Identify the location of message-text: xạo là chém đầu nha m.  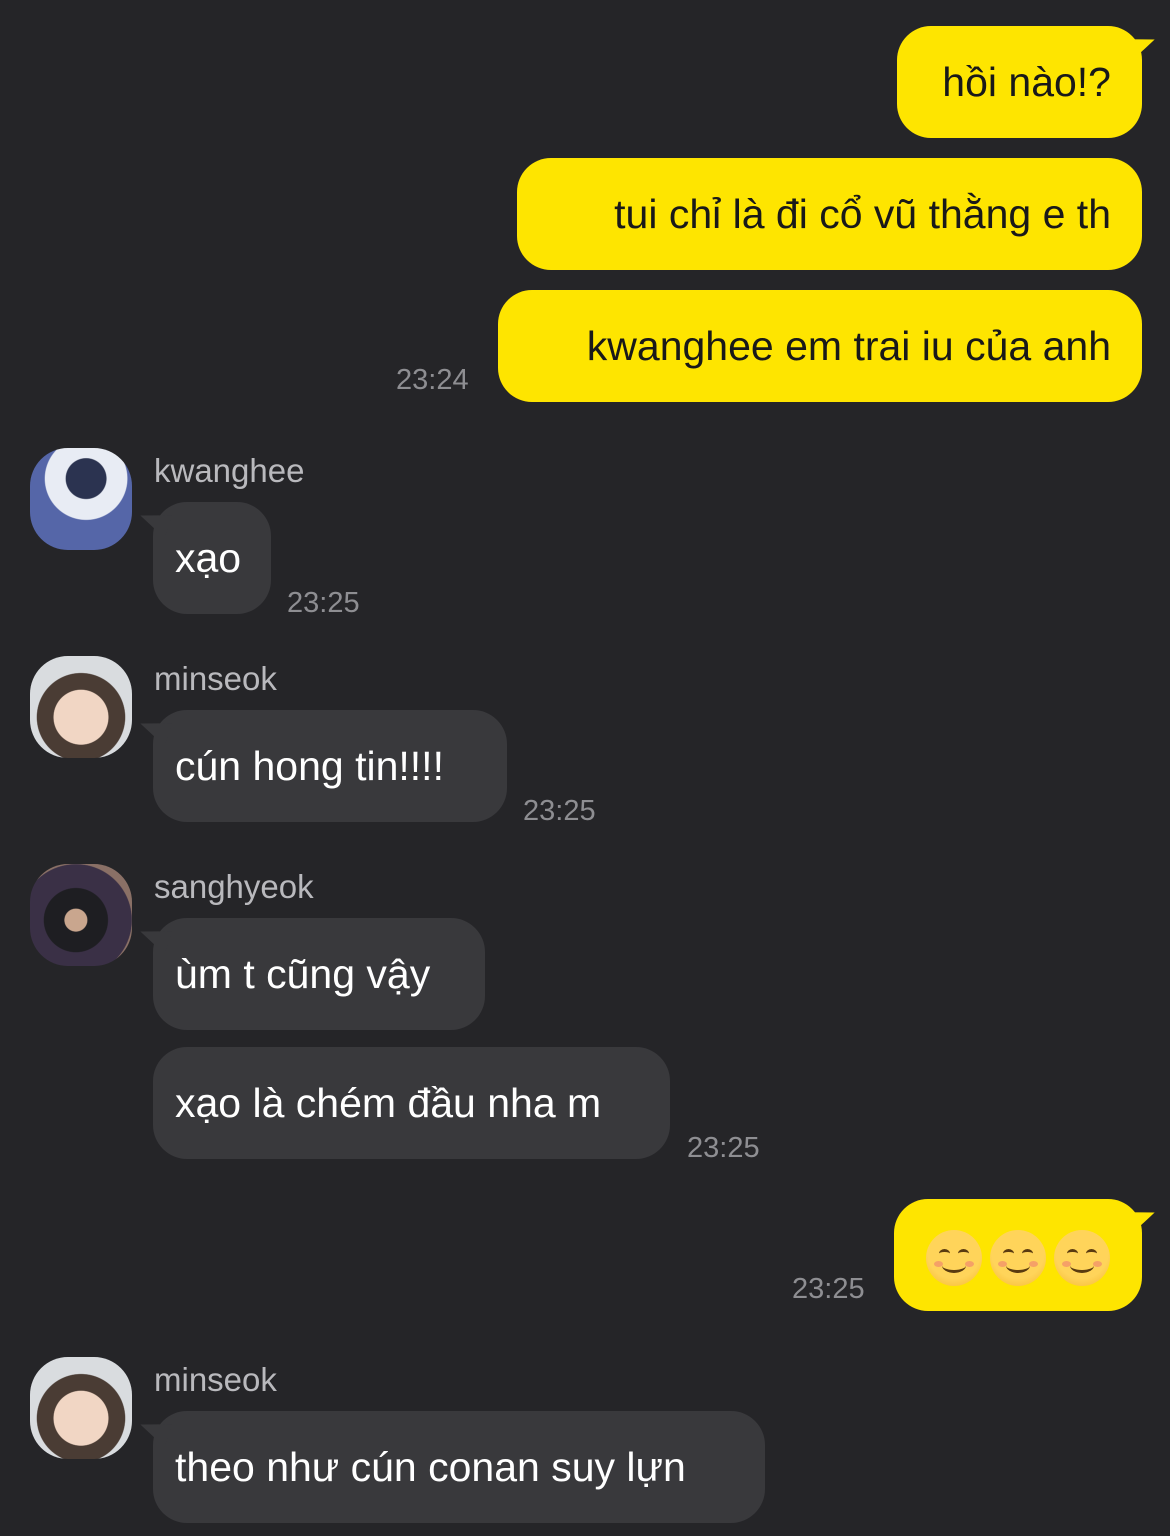
(388, 1103).